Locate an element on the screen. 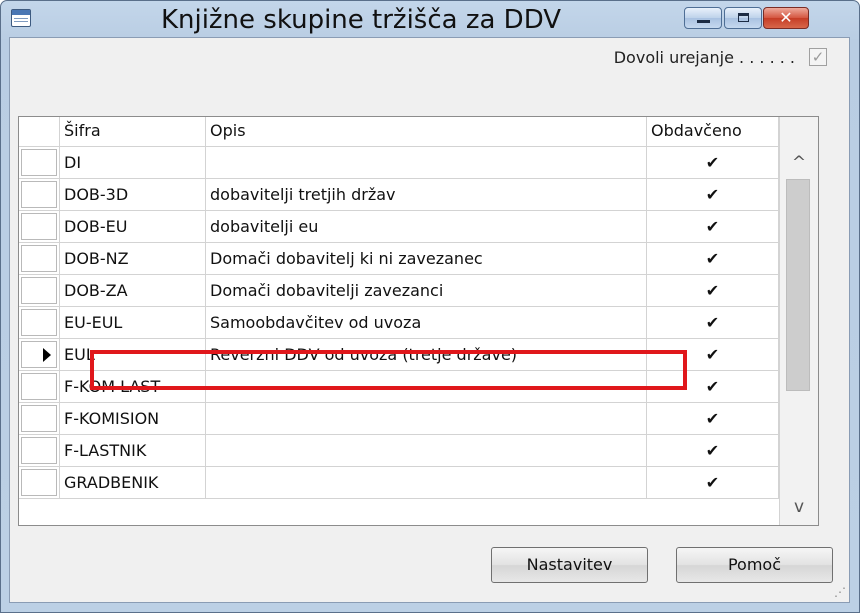  column-header-description: Opis is located at coordinates (426, 132).